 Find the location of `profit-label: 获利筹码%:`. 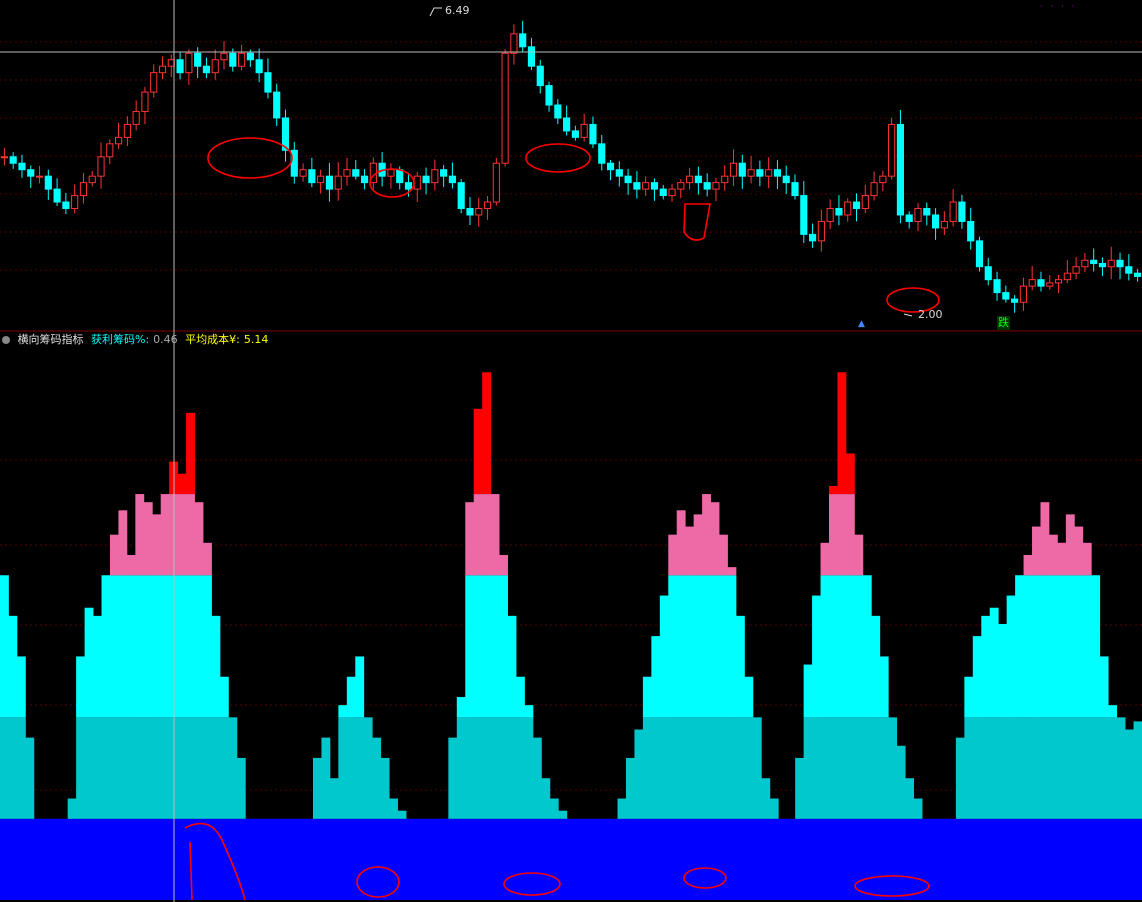

profit-label: 获利筹码%: is located at coordinates (120, 339).